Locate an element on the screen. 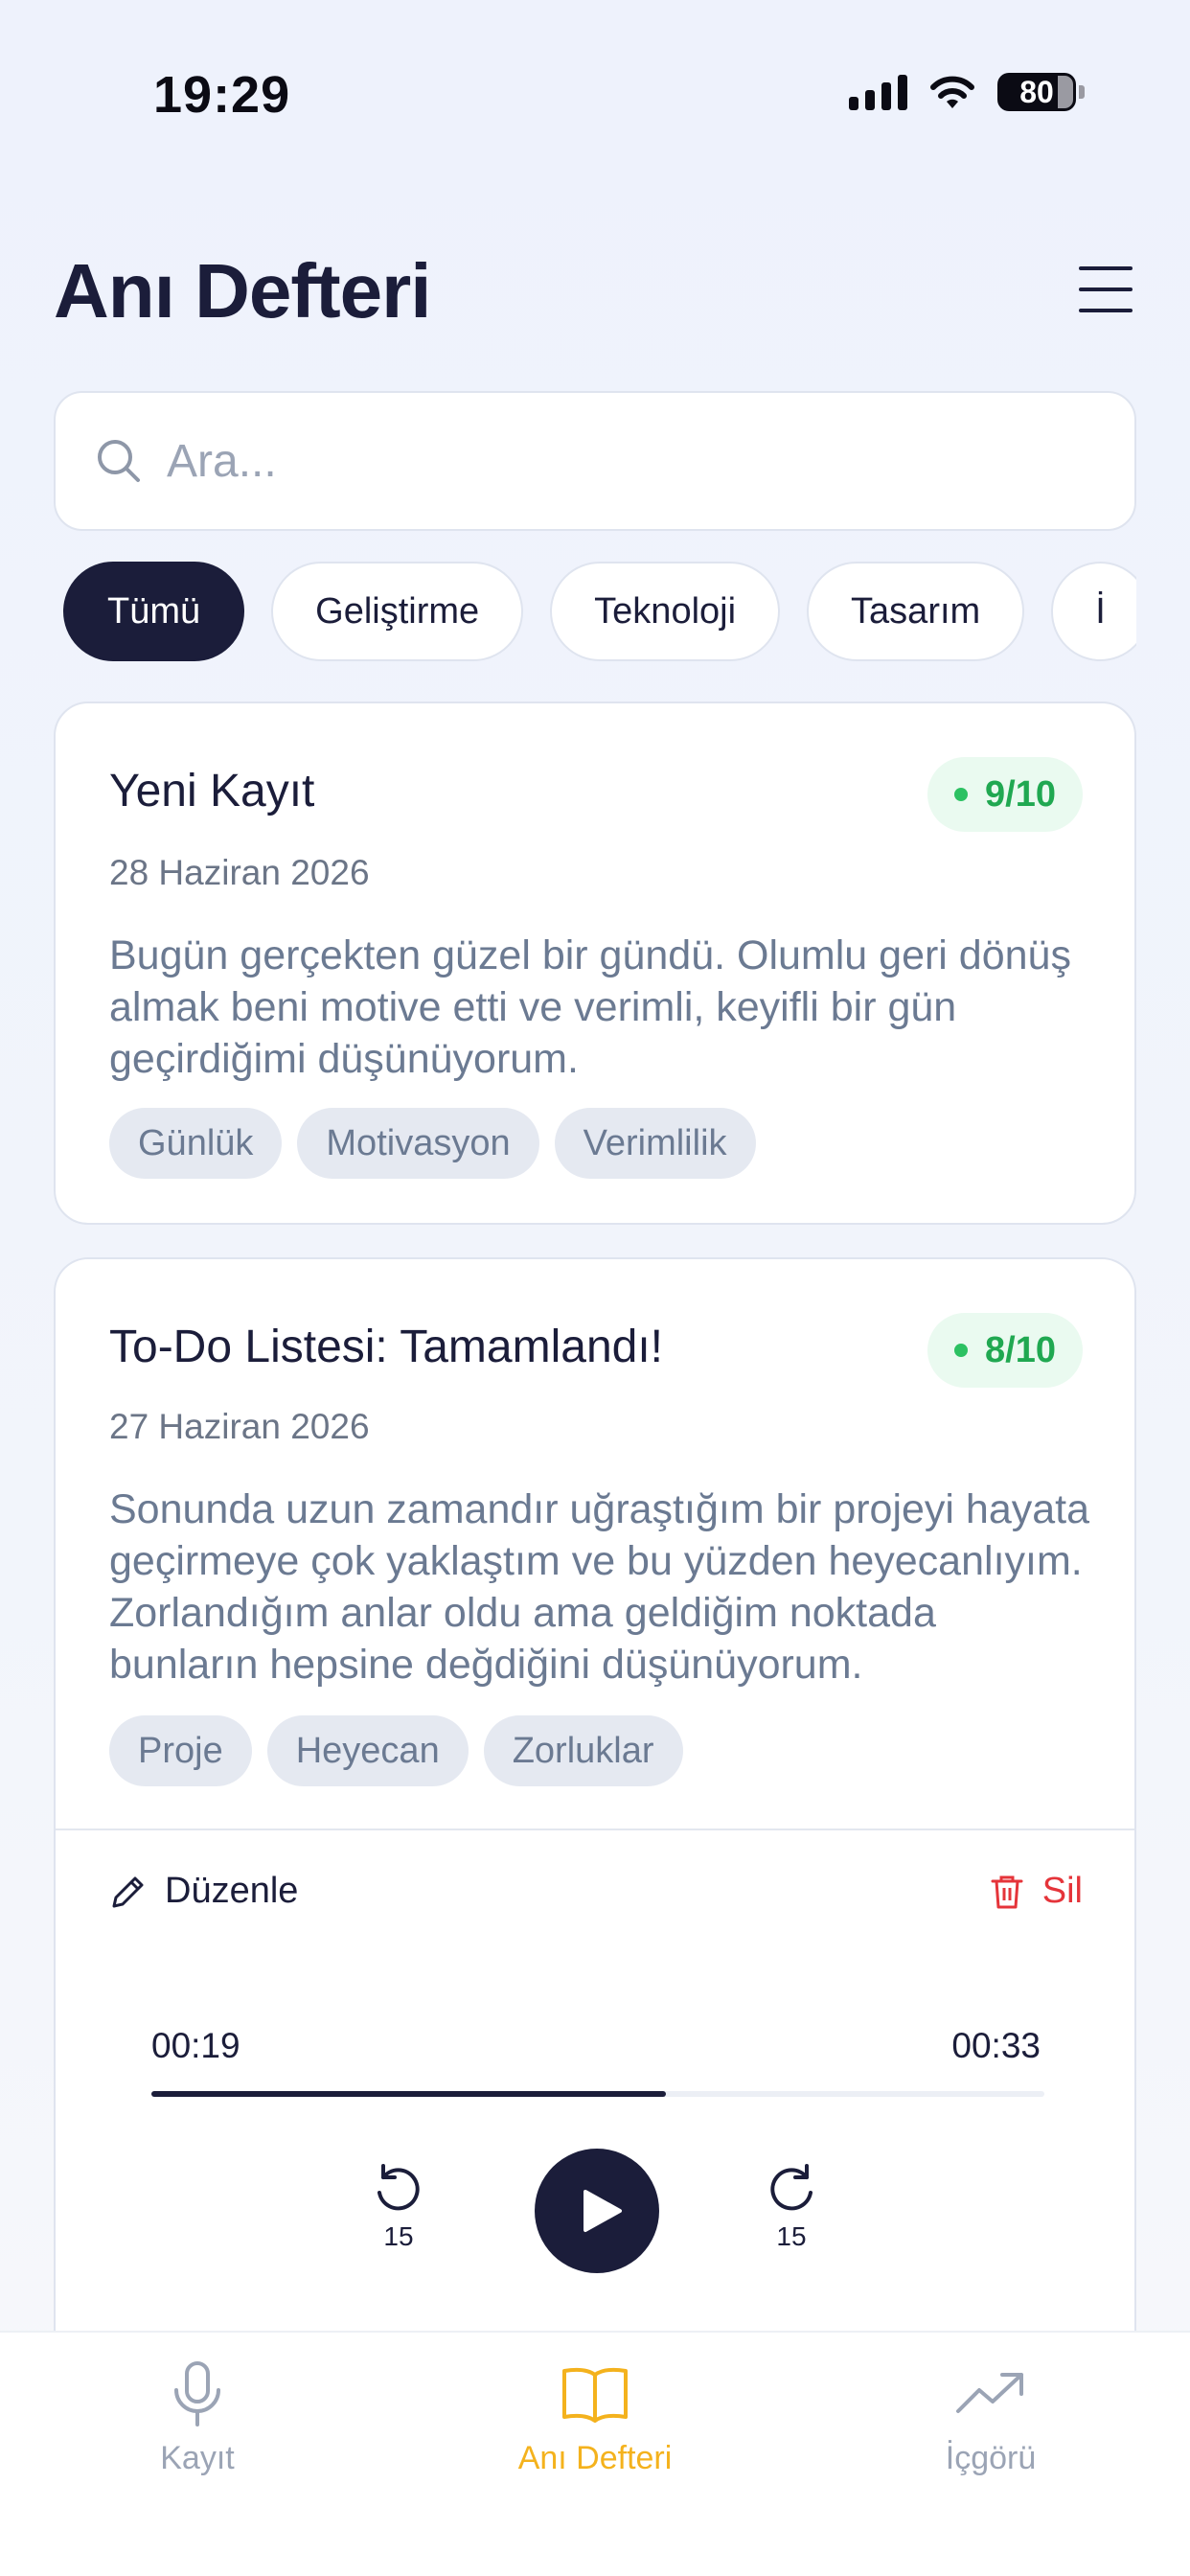 The height and width of the screenshot is (2576, 1190). search-bar is located at coordinates (595, 461).